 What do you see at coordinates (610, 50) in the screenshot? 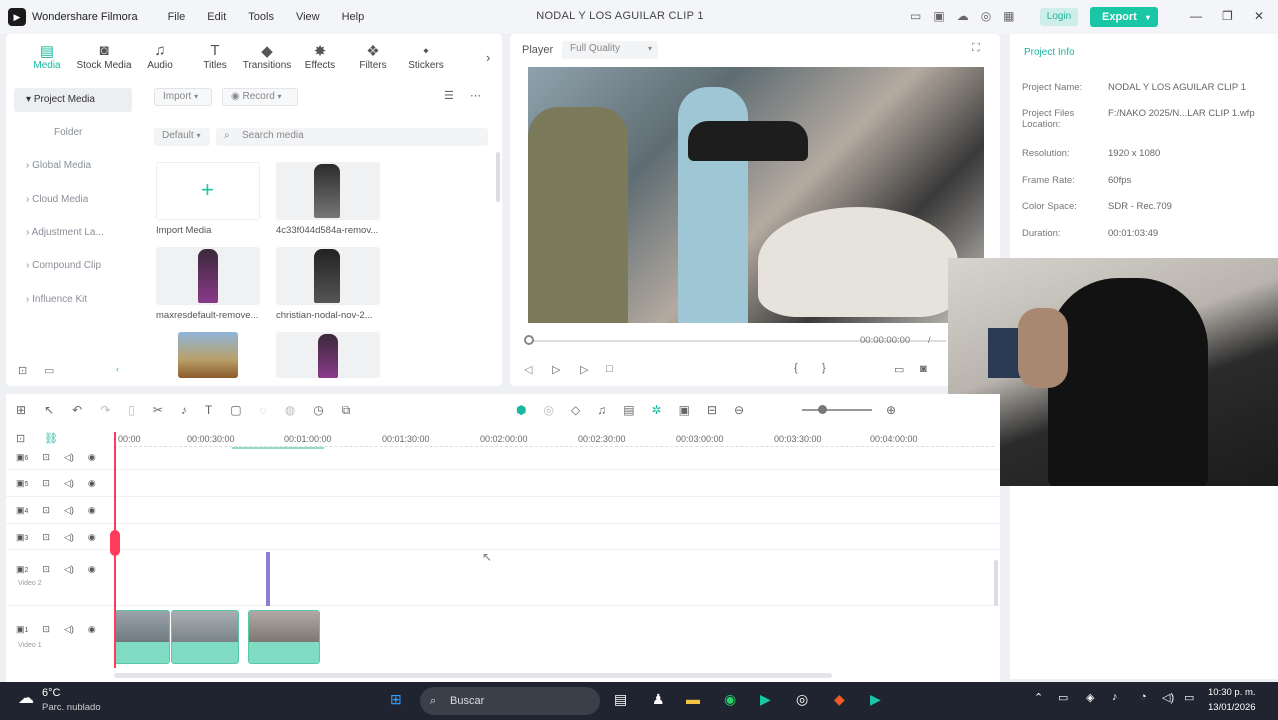
I see `quality-dropdown: Full Quality ▾` at bounding box center [610, 50].